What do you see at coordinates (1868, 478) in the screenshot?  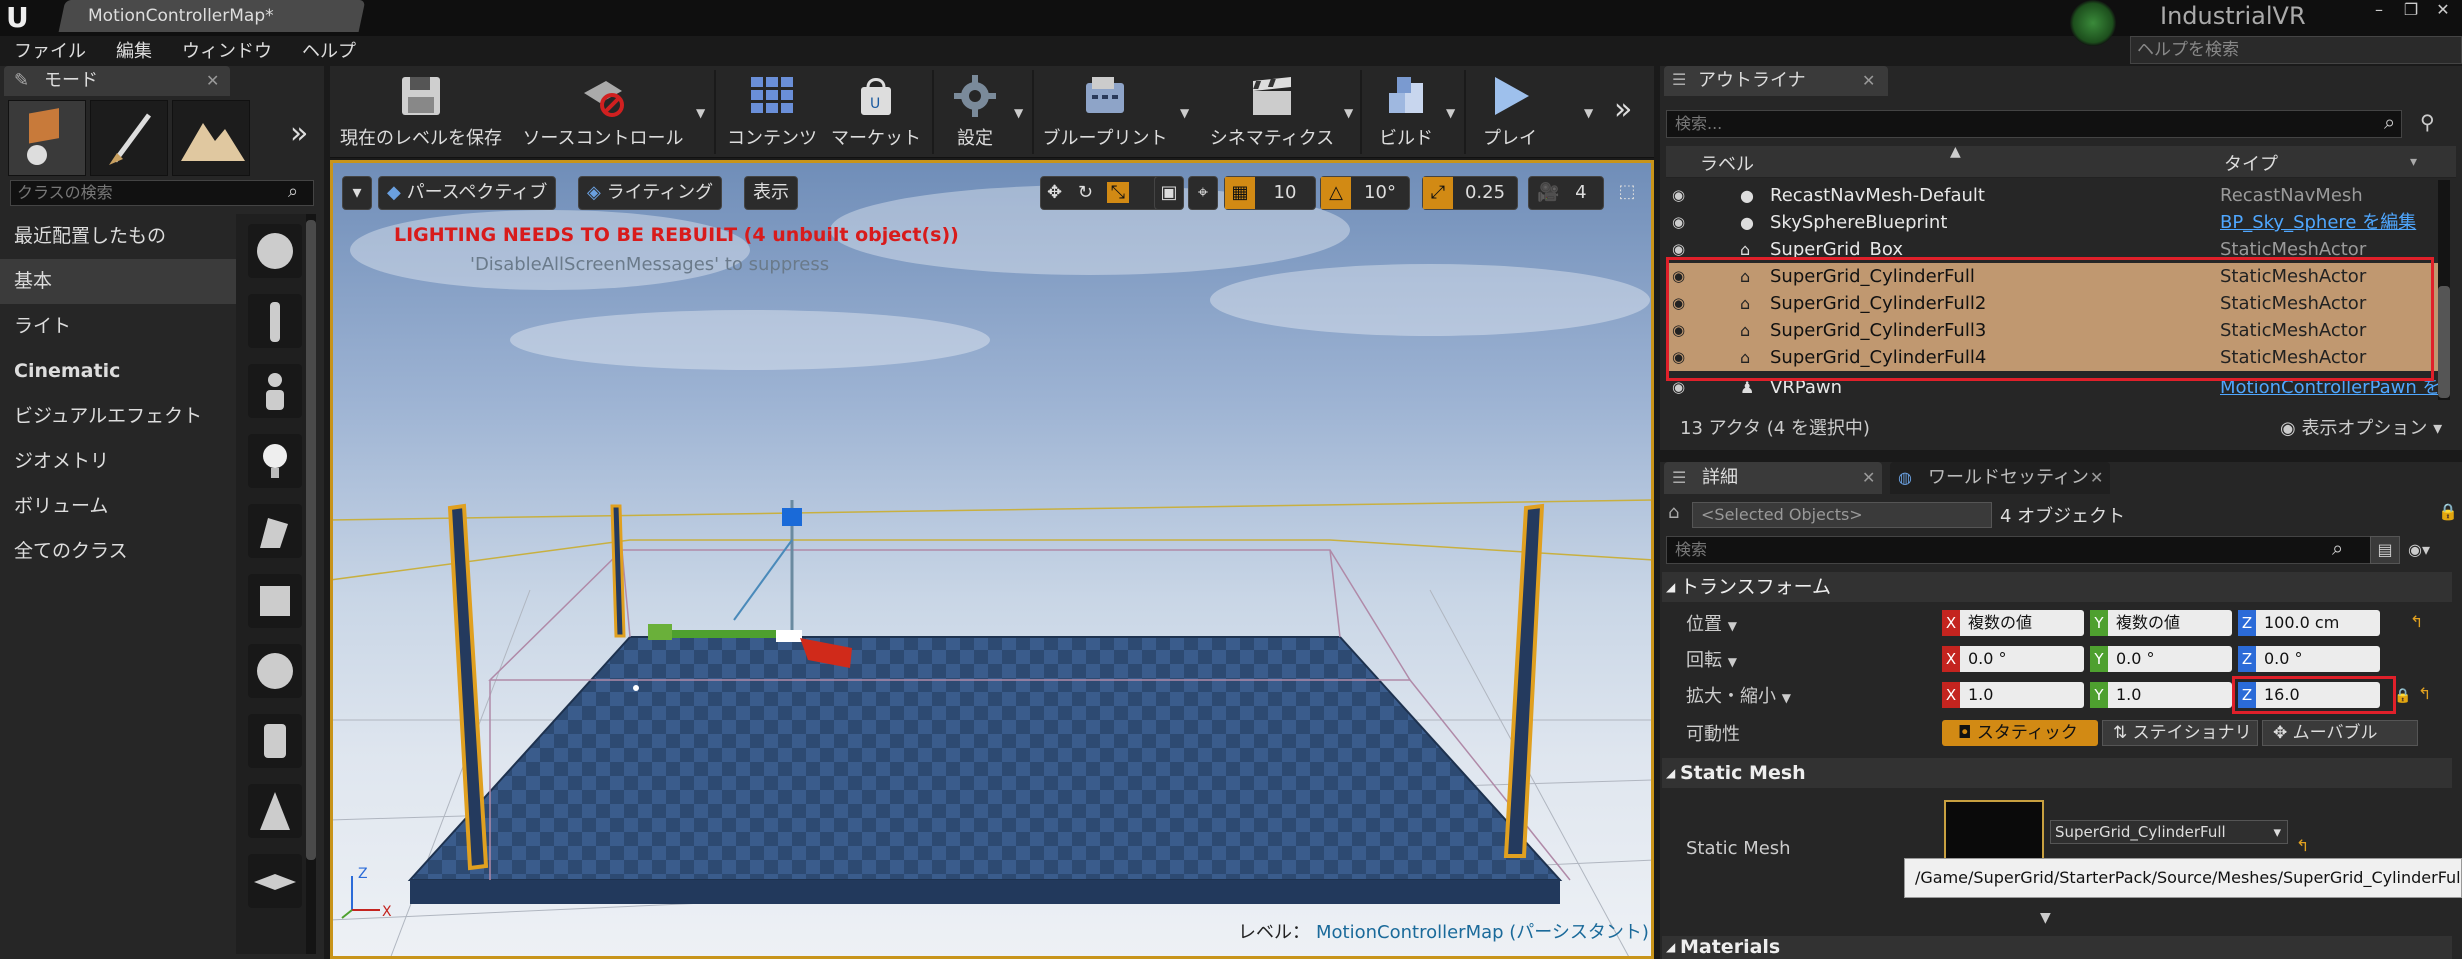 I see `details-close-icon: ✕` at bounding box center [1868, 478].